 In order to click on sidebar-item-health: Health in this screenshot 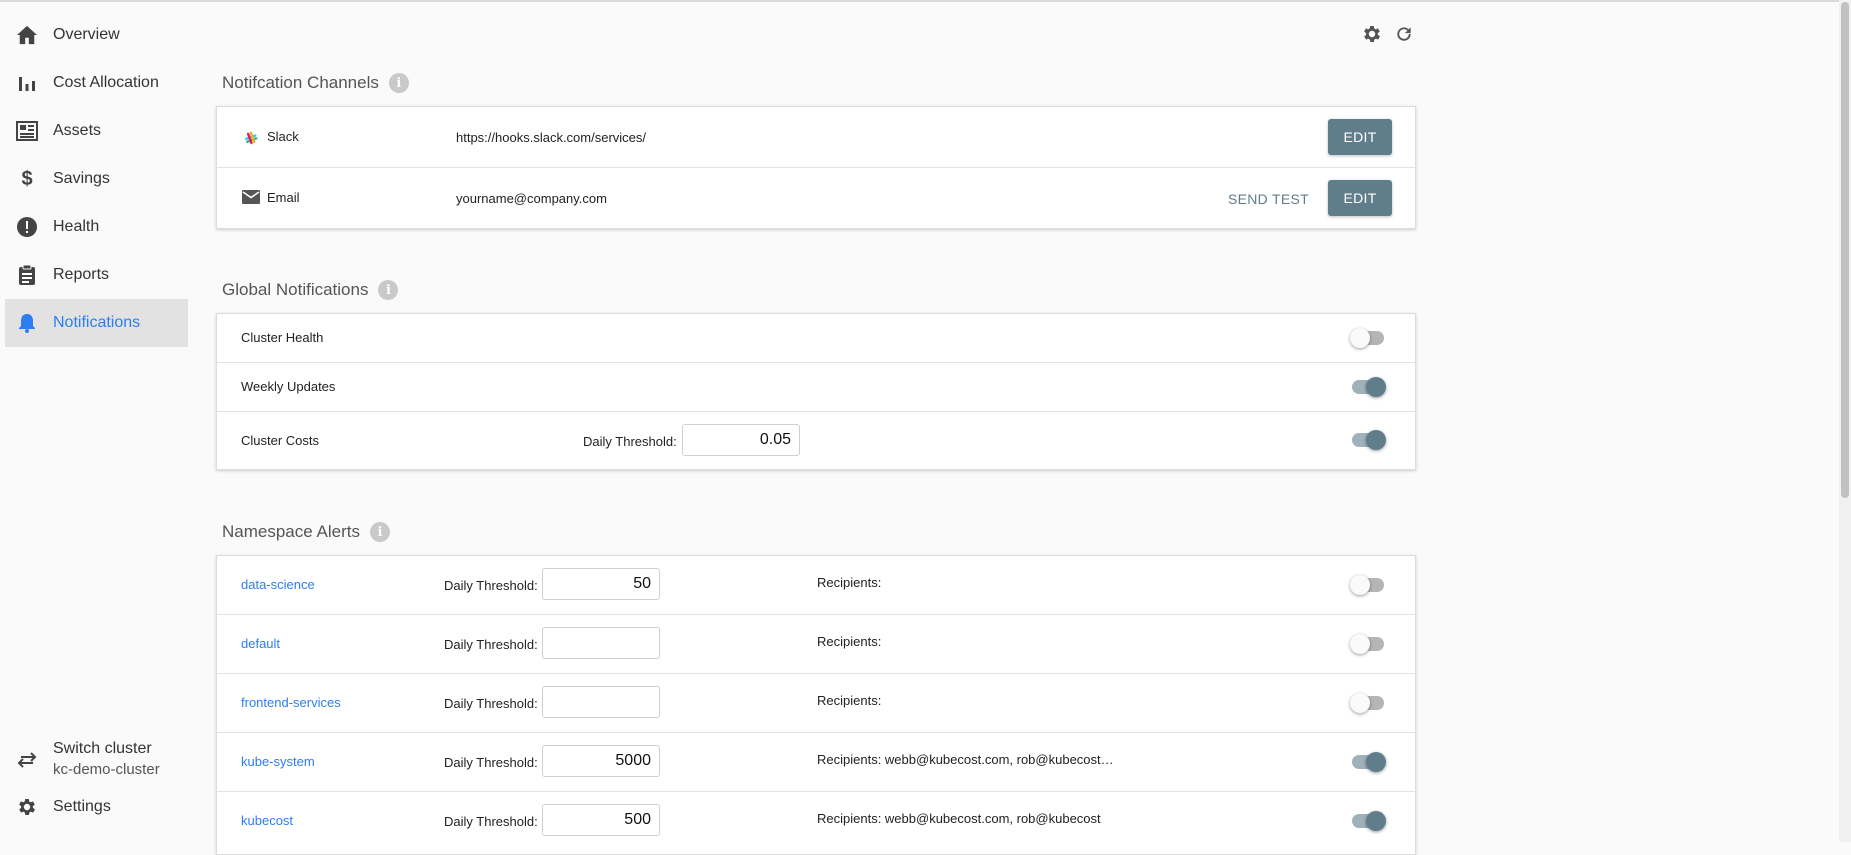, I will do `click(96, 227)`.